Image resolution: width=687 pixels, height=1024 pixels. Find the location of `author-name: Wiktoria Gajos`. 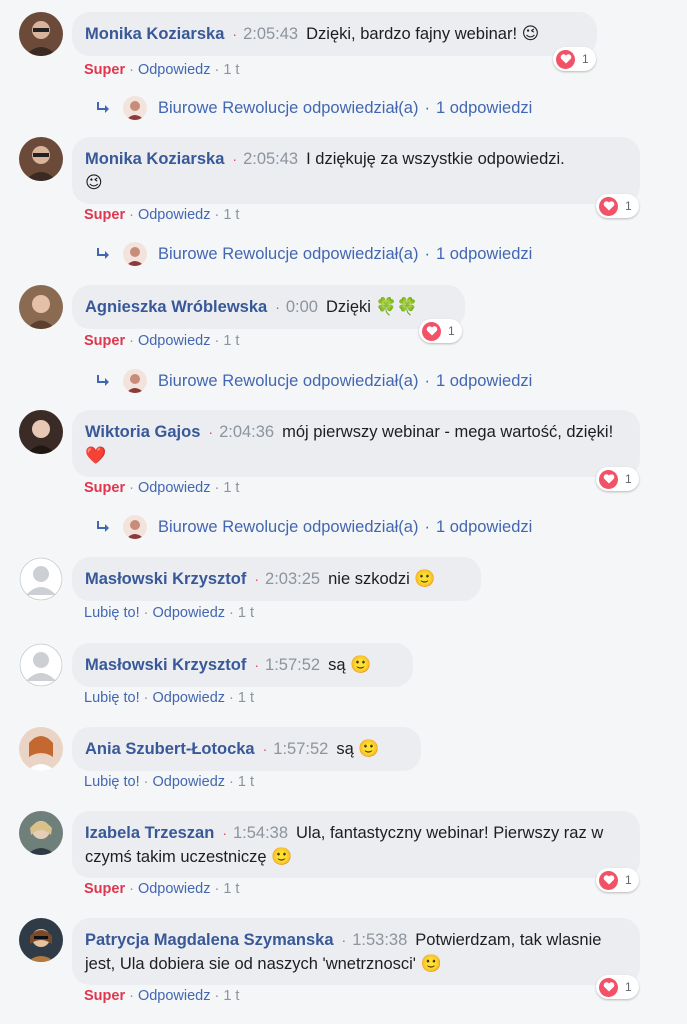

author-name: Wiktoria Gajos is located at coordinates (142, 432).